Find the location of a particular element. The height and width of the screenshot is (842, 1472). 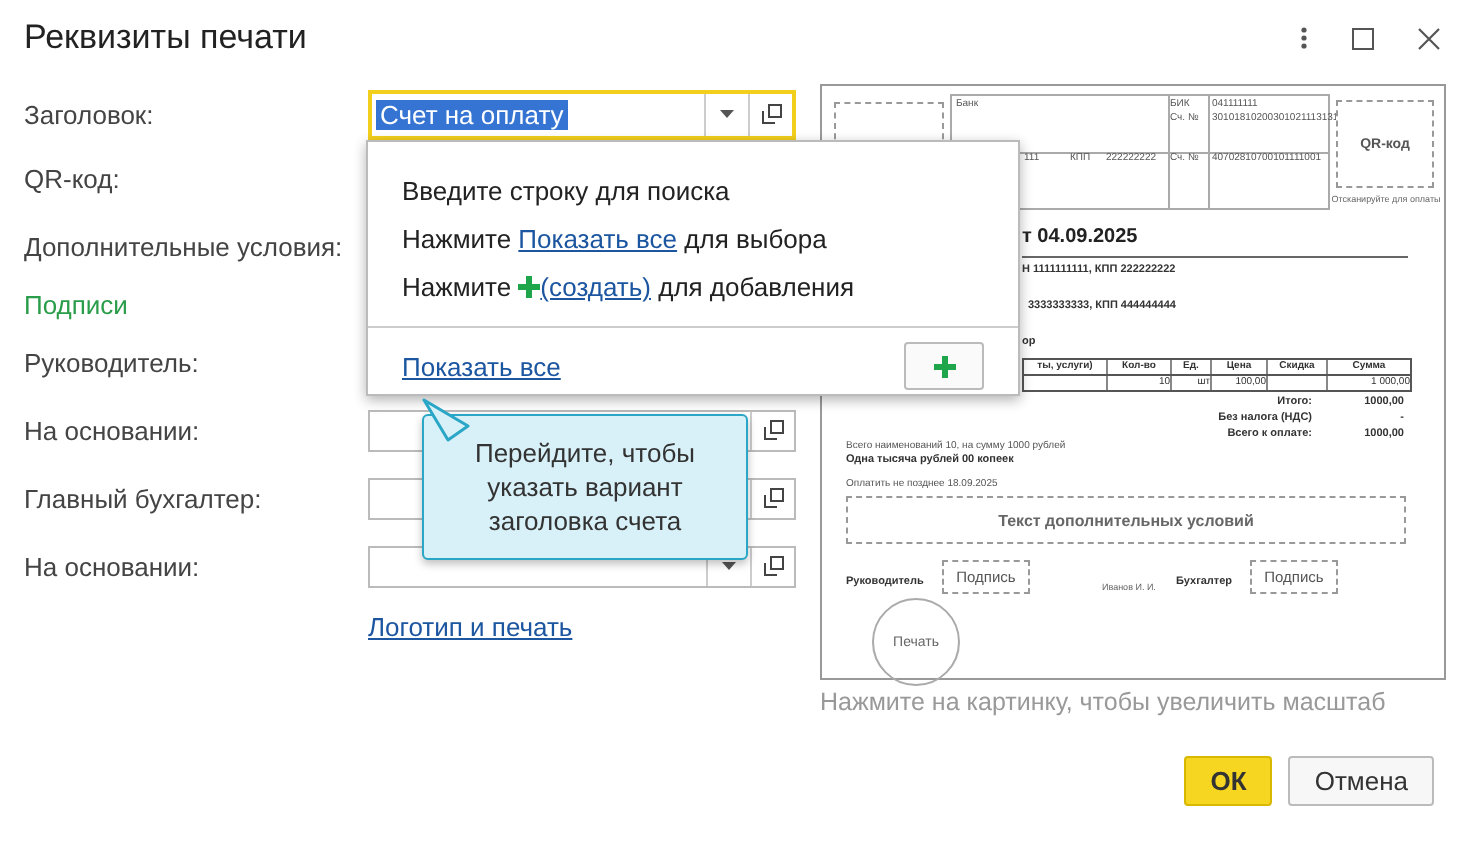

close-icon is located at coordinates (1429, 38).